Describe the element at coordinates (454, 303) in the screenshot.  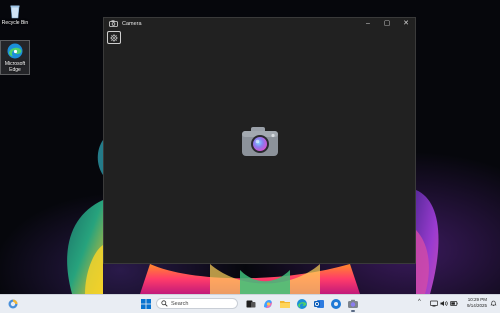
I see `battery-icon` at that location.